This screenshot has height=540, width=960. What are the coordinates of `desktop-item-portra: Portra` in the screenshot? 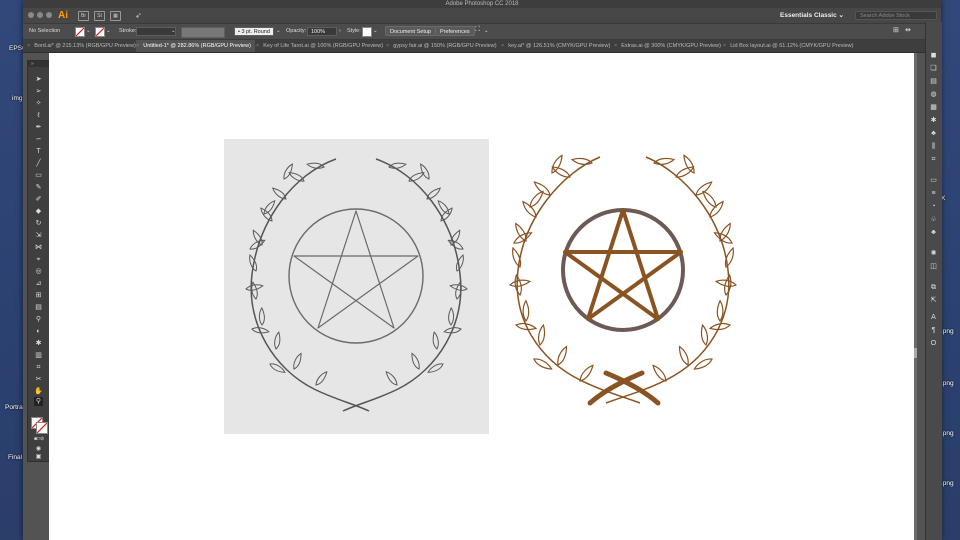 It's located at (14, 407).